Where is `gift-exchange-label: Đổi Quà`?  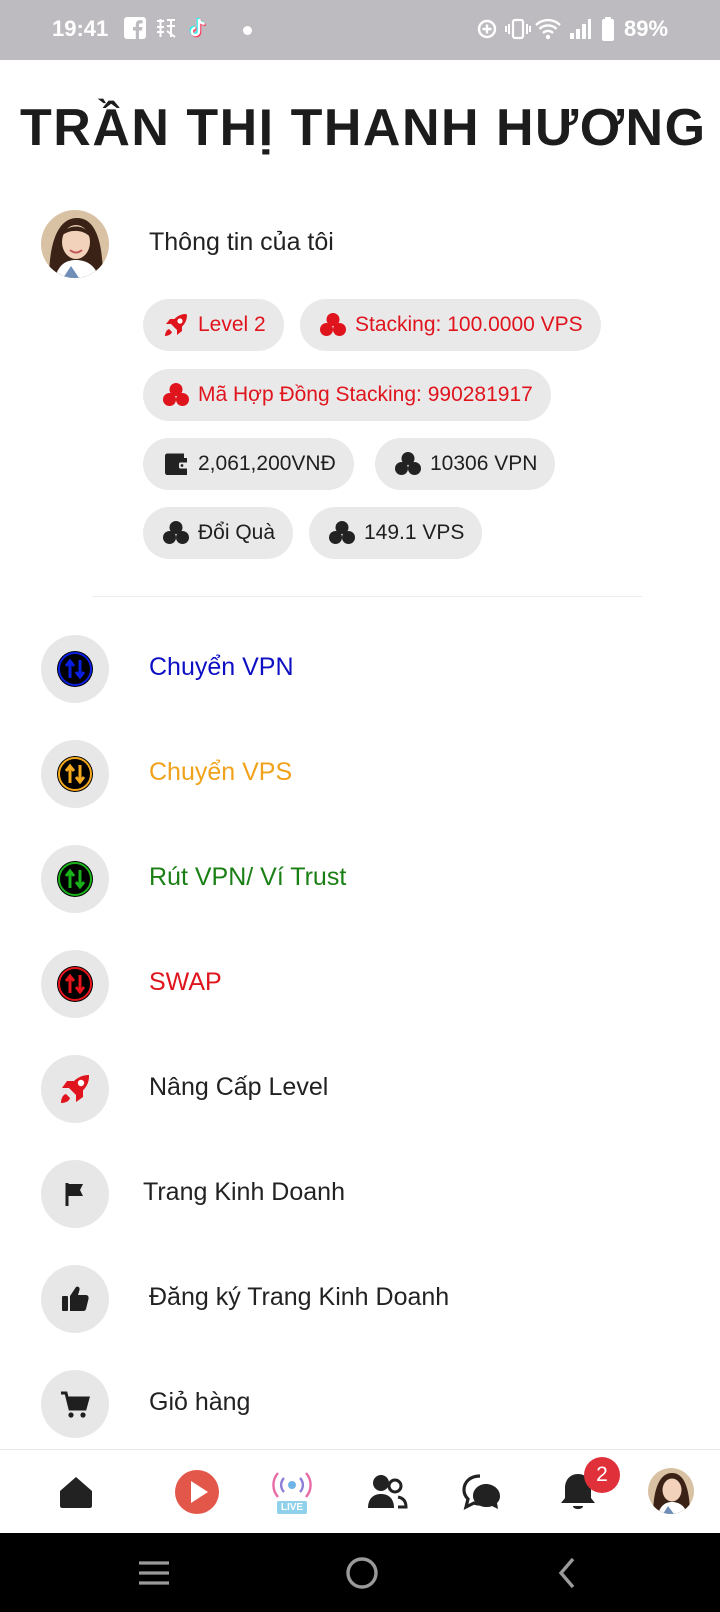
gift-exchange-label: Đổi Quà is located at coordinates (237, 532).